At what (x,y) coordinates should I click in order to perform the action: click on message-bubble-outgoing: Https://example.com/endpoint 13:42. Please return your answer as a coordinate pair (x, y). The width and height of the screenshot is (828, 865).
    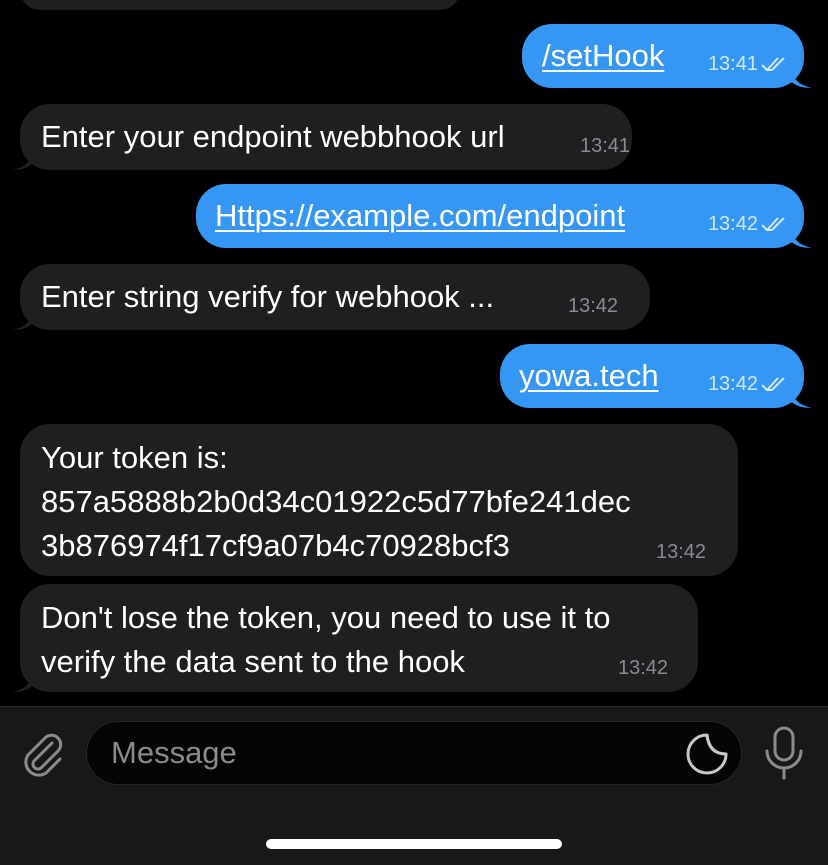
    Looking at the image, I should click on (504, 216).